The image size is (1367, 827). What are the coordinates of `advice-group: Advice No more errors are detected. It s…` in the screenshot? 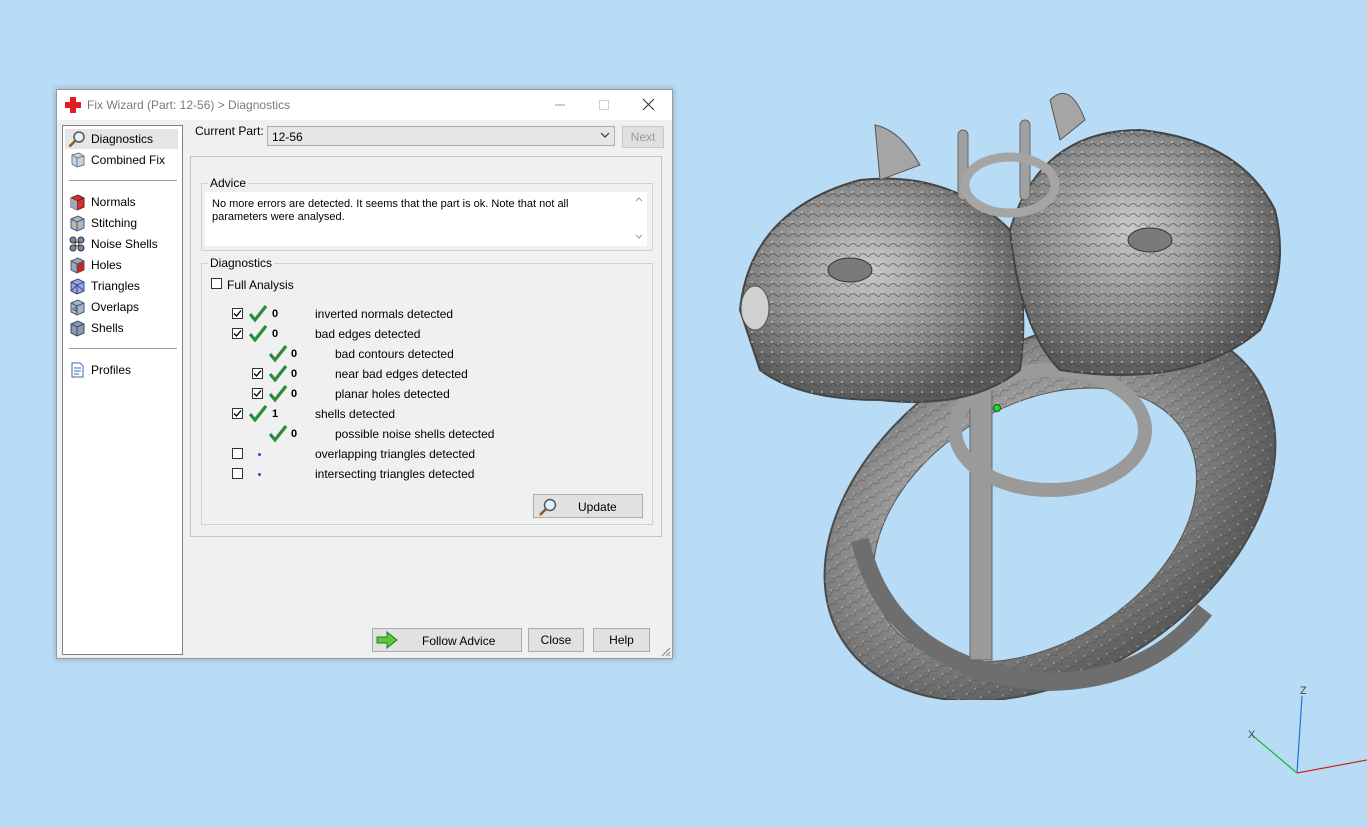 It's located at (427, 213).